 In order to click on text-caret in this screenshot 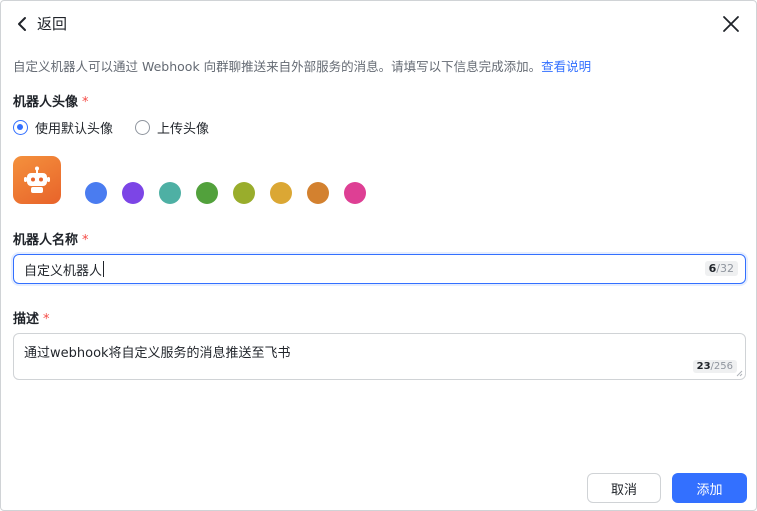, I will do `click(104, 269)`.